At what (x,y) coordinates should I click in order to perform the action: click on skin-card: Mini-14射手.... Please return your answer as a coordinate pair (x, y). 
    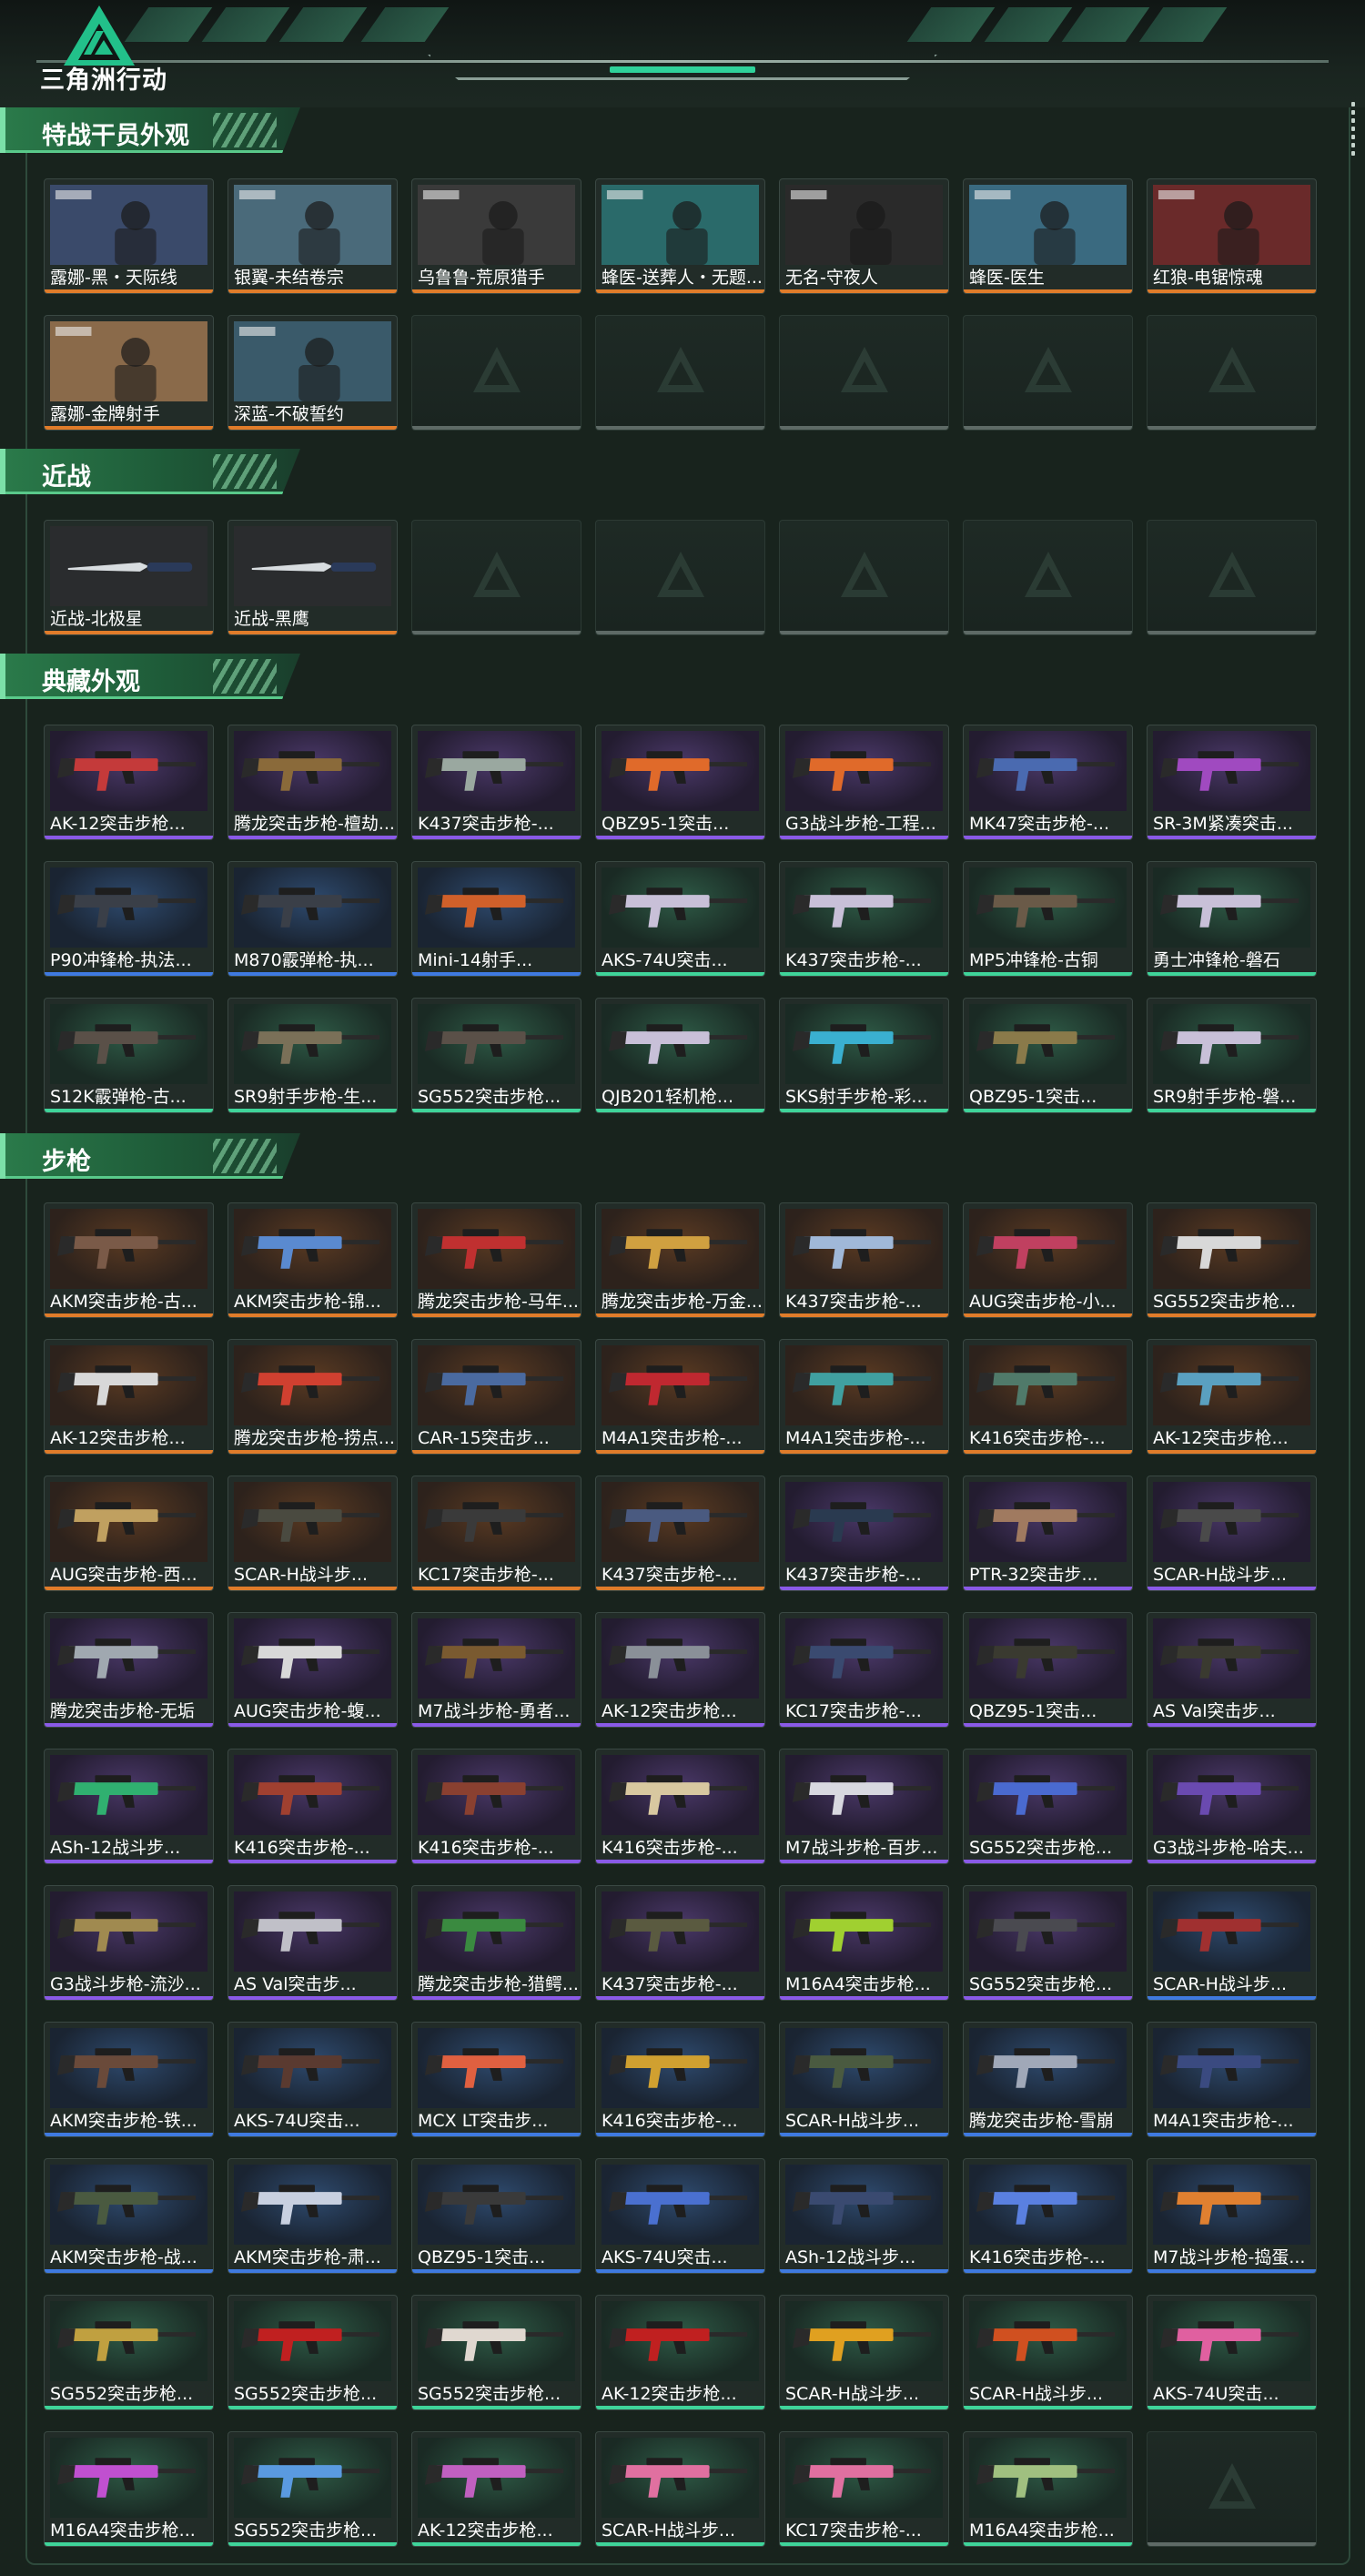
    Looking at the image, I should click on (496, 919).